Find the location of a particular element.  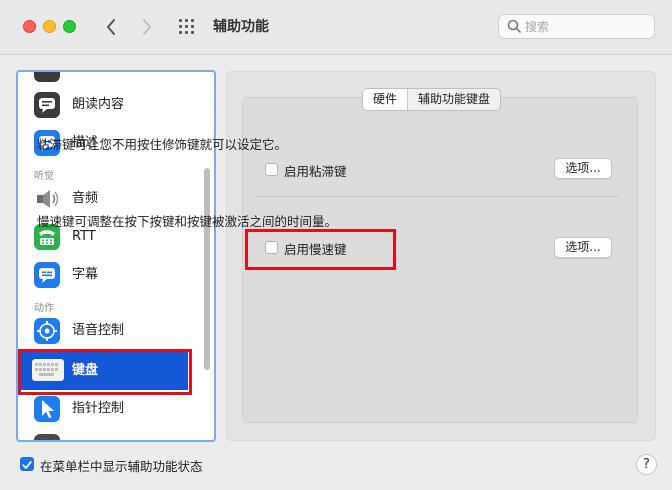

sidebar-item-label: 语音控制 is located at coordinates (98, 330).